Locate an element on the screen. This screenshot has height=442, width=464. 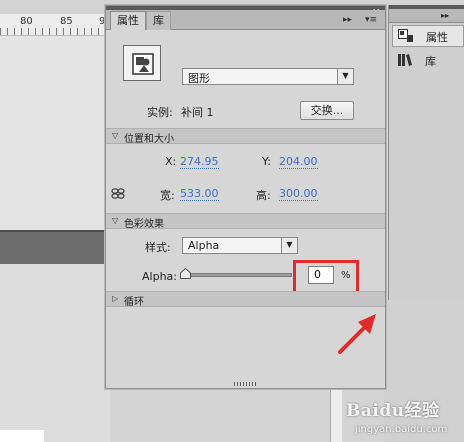
x-label: X: is located at coordinates (171, 161).